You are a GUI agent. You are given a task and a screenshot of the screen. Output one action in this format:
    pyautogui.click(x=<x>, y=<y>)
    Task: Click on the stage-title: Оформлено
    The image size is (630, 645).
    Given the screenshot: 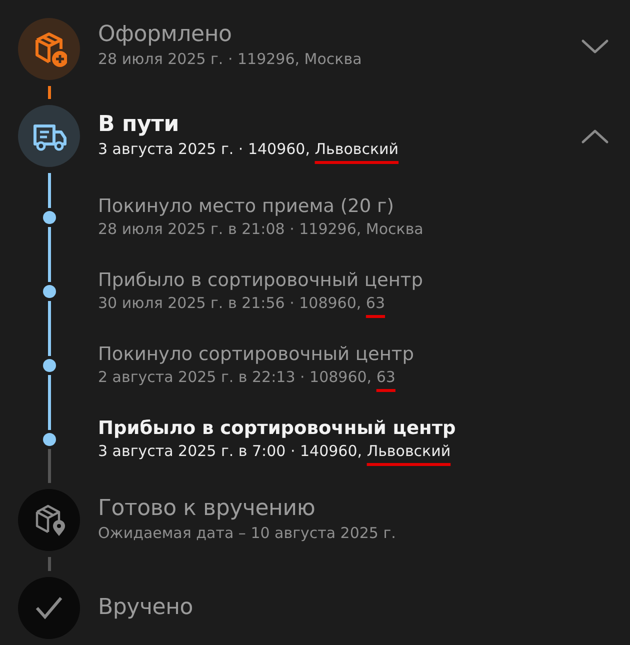 What is the action you would take?
    pyautogui.click(x=165, y=35)
    